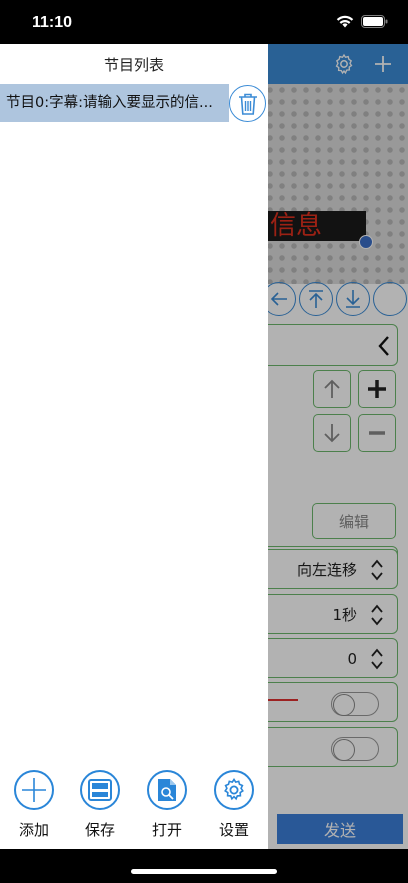 The image size is (408, 883). What do you see at coordinates (204, 866) in the screenshot?
I see `home-indicator-area` at bounding box center [204, 866].